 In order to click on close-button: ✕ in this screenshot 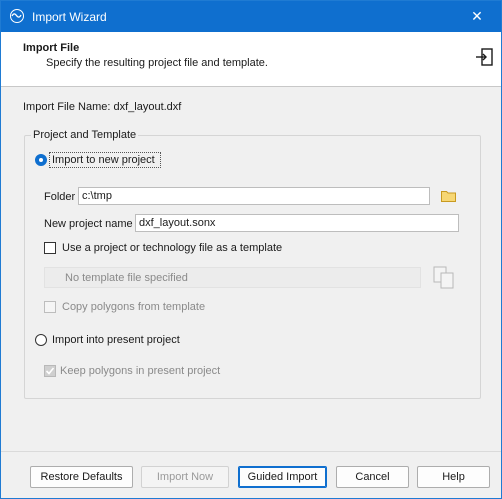, I will do `click(477, 16)`.